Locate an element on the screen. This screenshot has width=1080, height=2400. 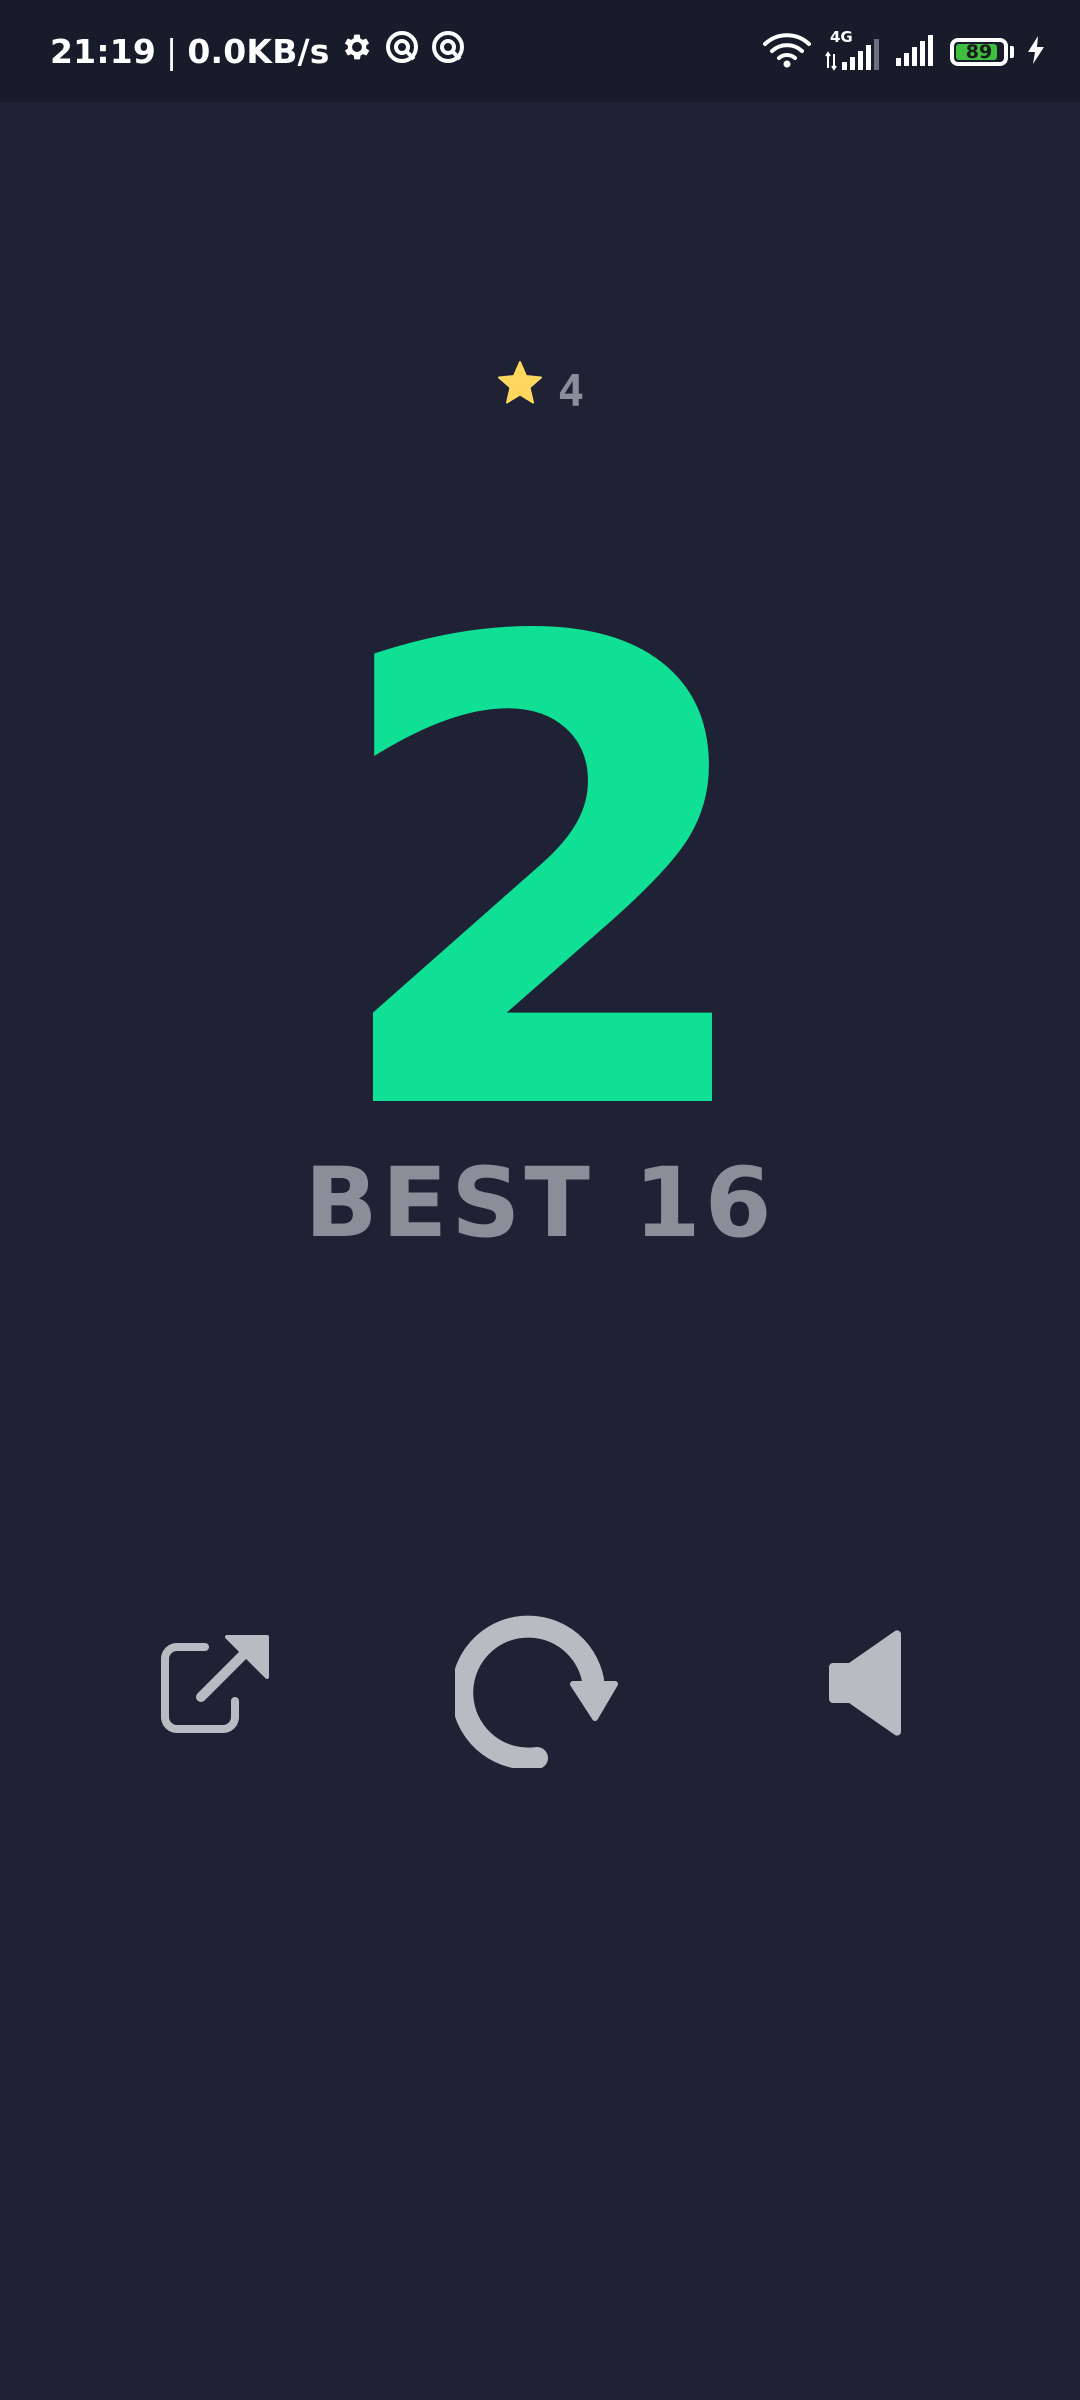
battery-icon: 89 is located at coordinates (979, 52).